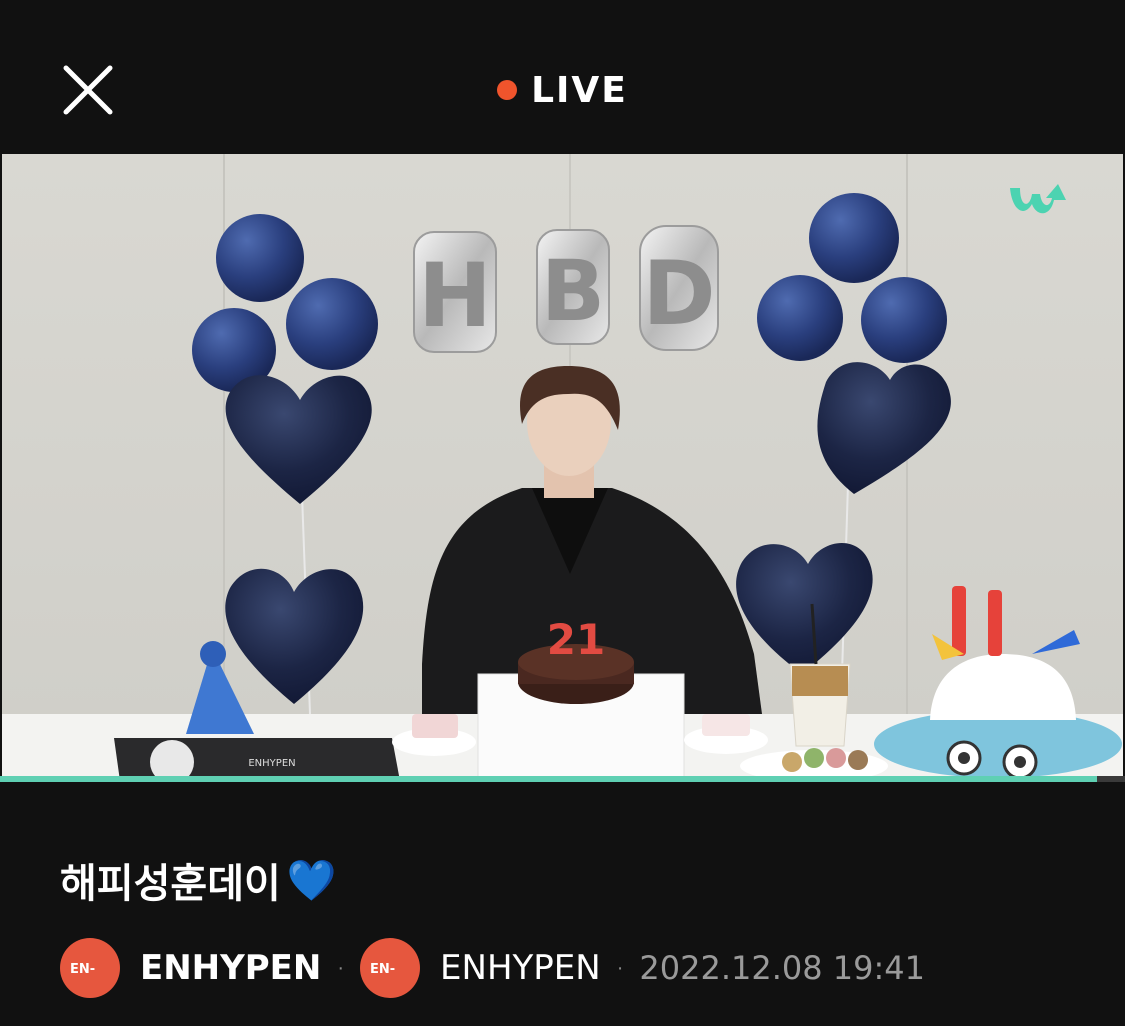  What do you see at coordinates (573, 291) in the screenshot?
I see `svg-text: B` at bounding box center [573, 291].